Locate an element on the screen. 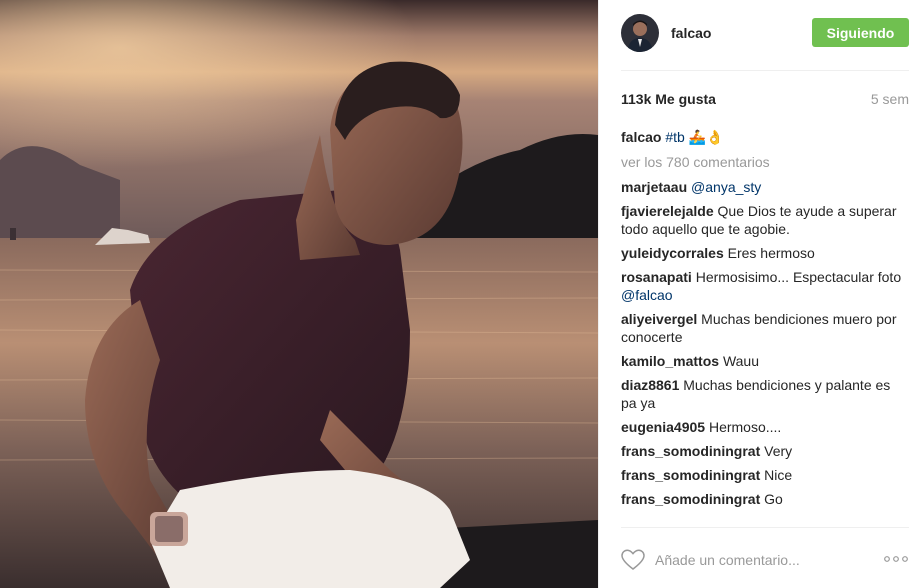  post-header: falcao Siguiendo is located at coordinates (765, 33).